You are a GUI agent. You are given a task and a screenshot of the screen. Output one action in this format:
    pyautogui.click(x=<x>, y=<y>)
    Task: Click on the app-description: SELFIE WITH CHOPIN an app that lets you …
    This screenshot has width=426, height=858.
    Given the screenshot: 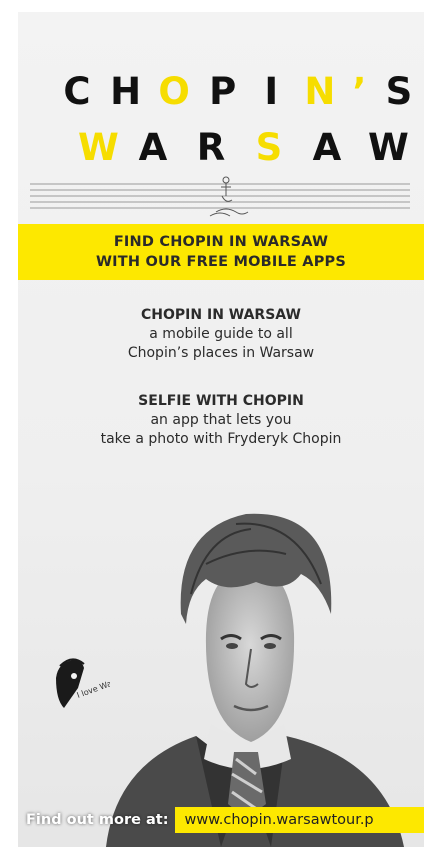 What is the action you would take?
    pyautogui.click(x=221, y=420)
    